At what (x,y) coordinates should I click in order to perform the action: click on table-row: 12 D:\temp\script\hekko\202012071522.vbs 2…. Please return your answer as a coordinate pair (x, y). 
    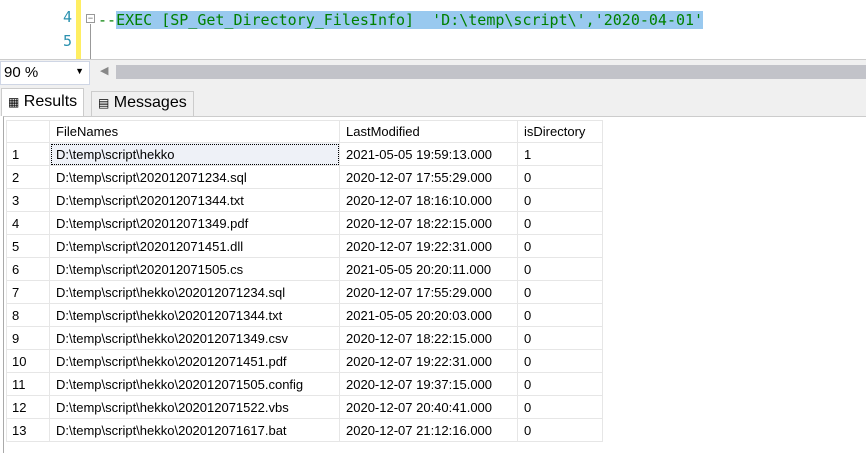
    Looking at the image, I should click on (304, 407).